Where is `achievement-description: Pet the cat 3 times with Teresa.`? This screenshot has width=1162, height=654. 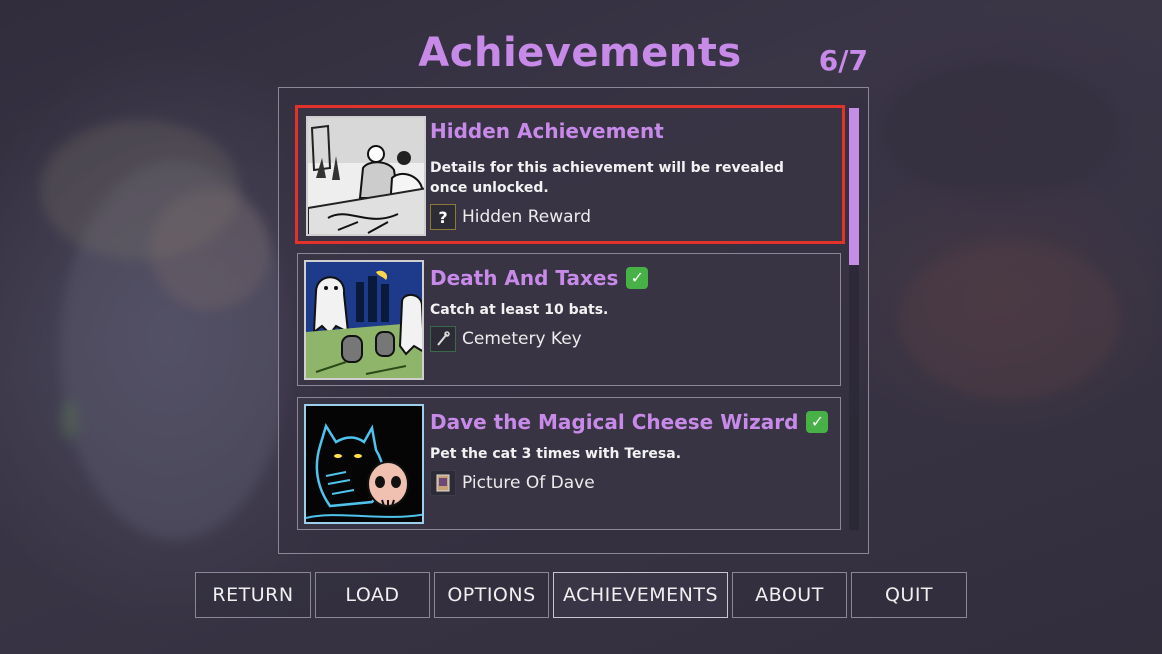
achievement-description: Pet the cat 3 times with Teresa. is located at coordinates (556, 454).